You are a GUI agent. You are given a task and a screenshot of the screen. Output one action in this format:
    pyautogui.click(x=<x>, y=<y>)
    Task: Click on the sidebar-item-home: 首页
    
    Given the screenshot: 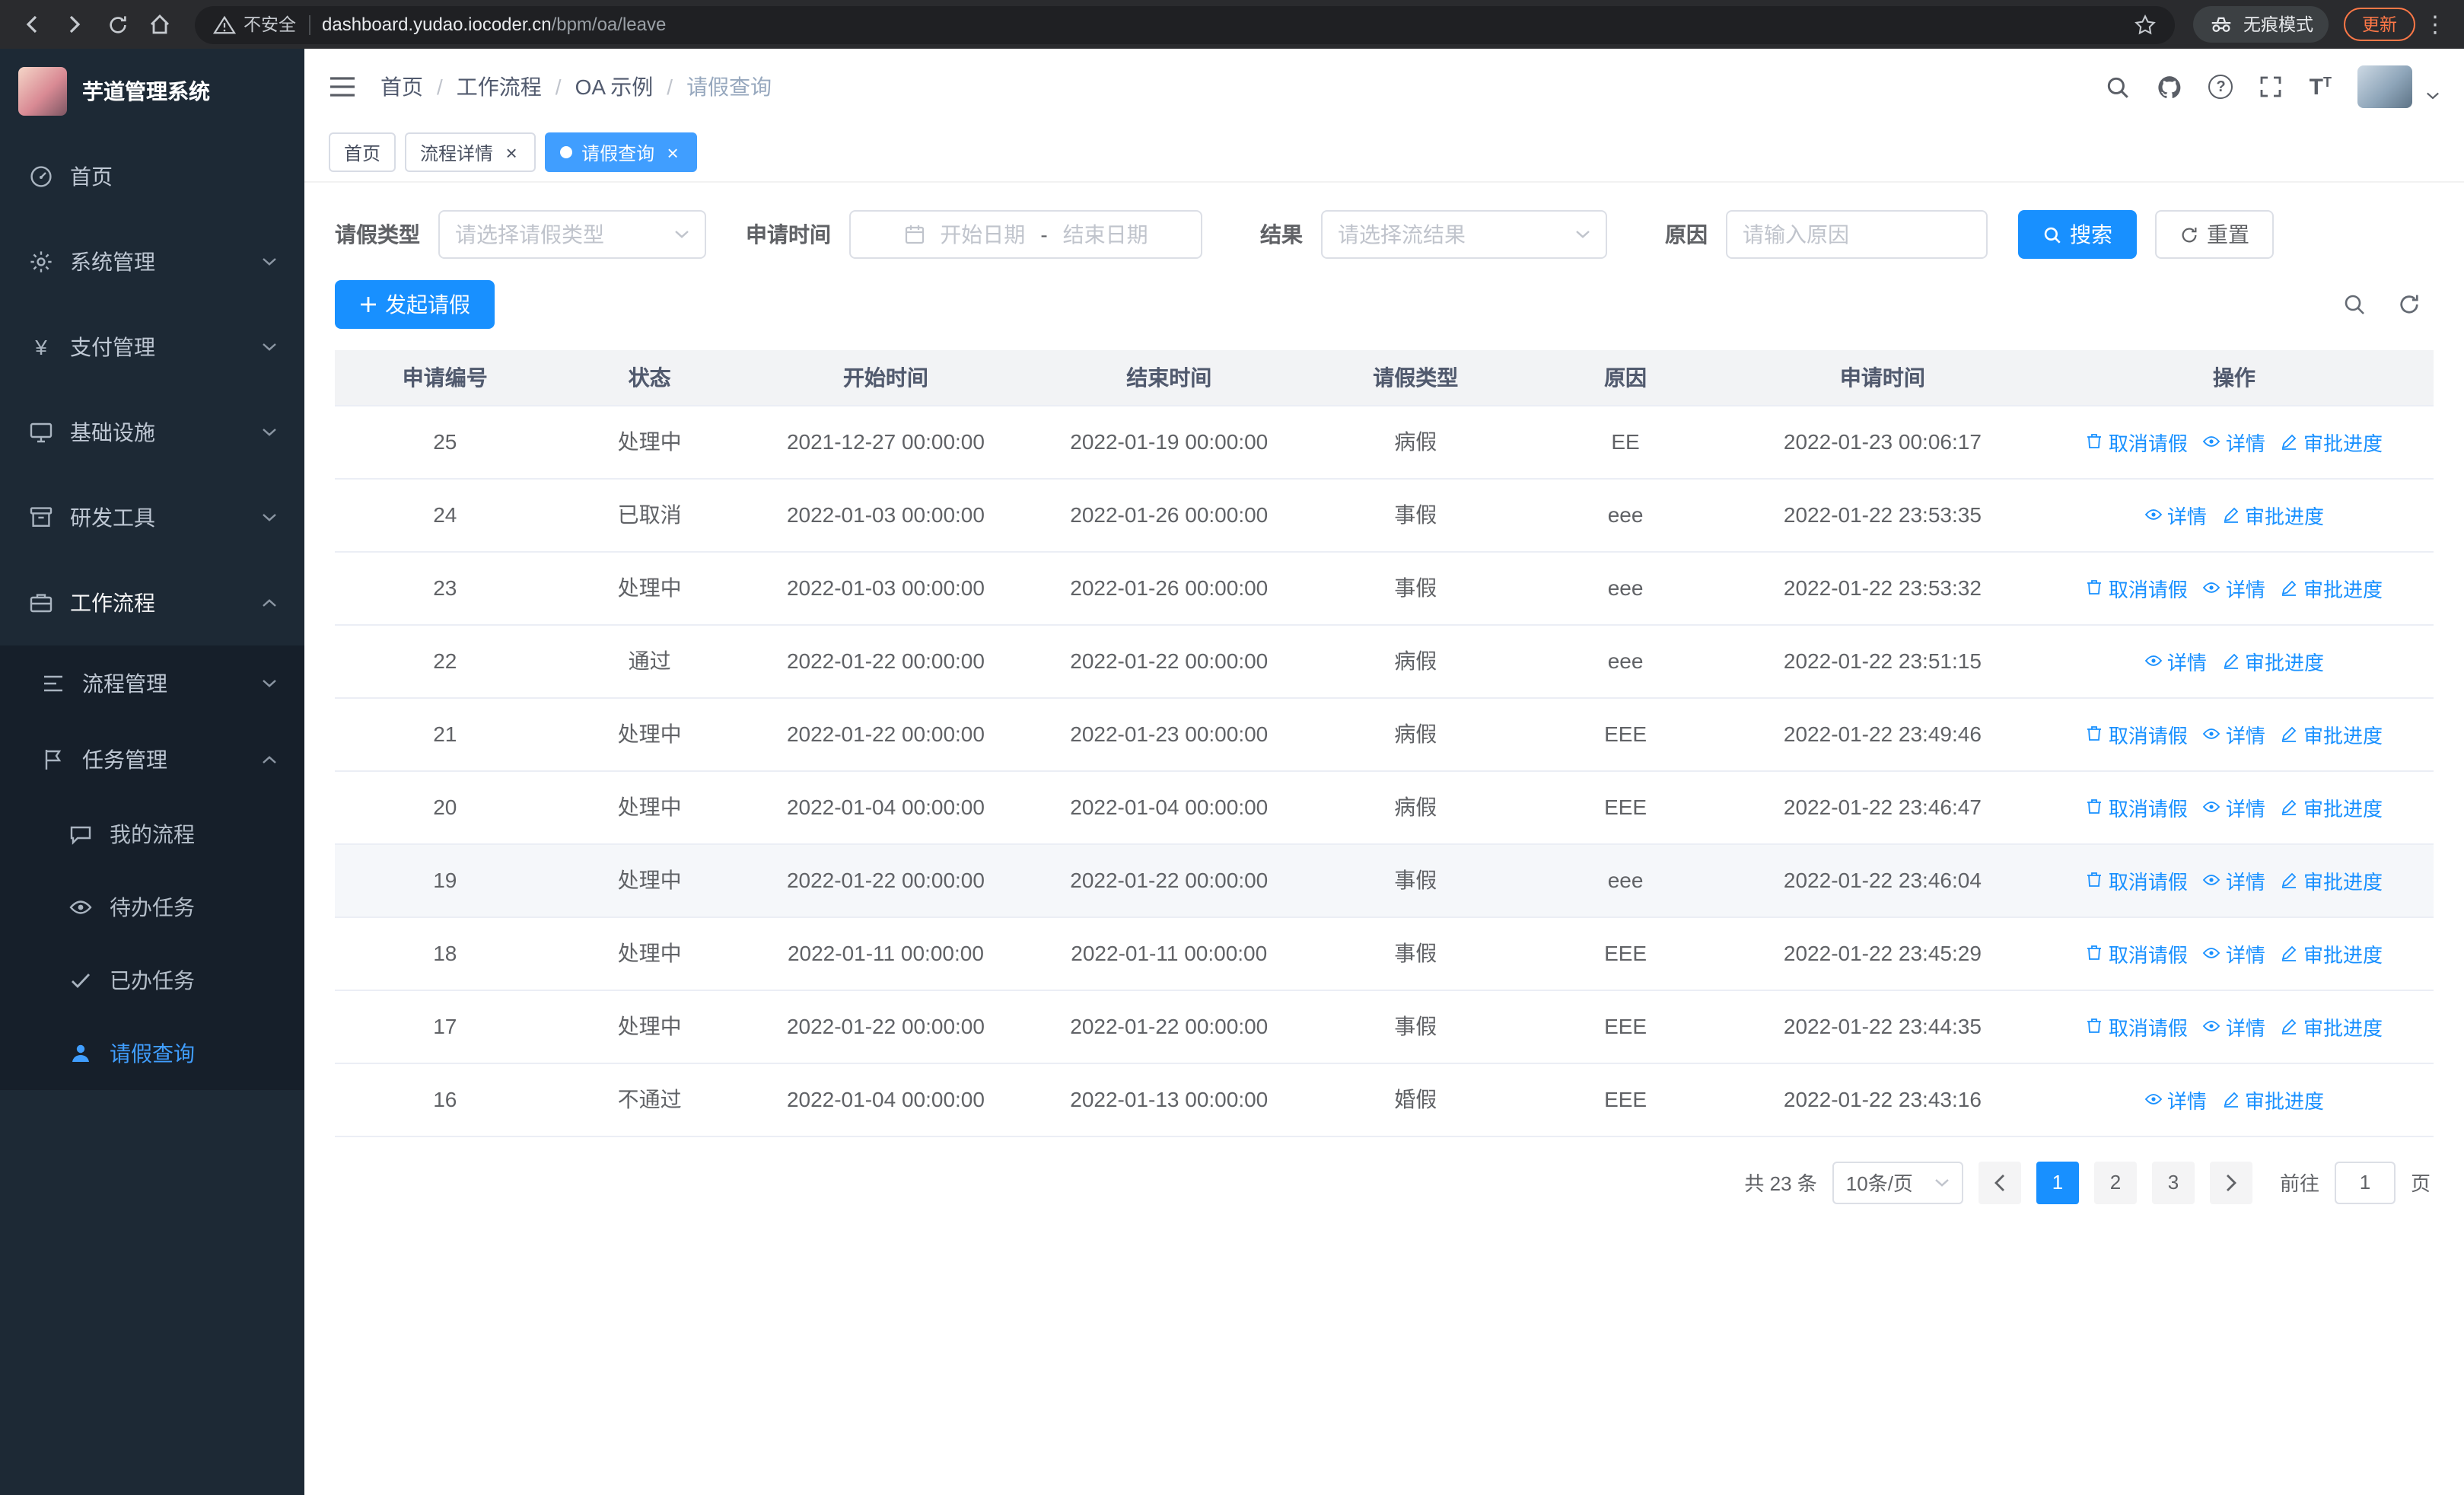 What is the action you would take?
    pyautogui.click(x=152, y=177)
    